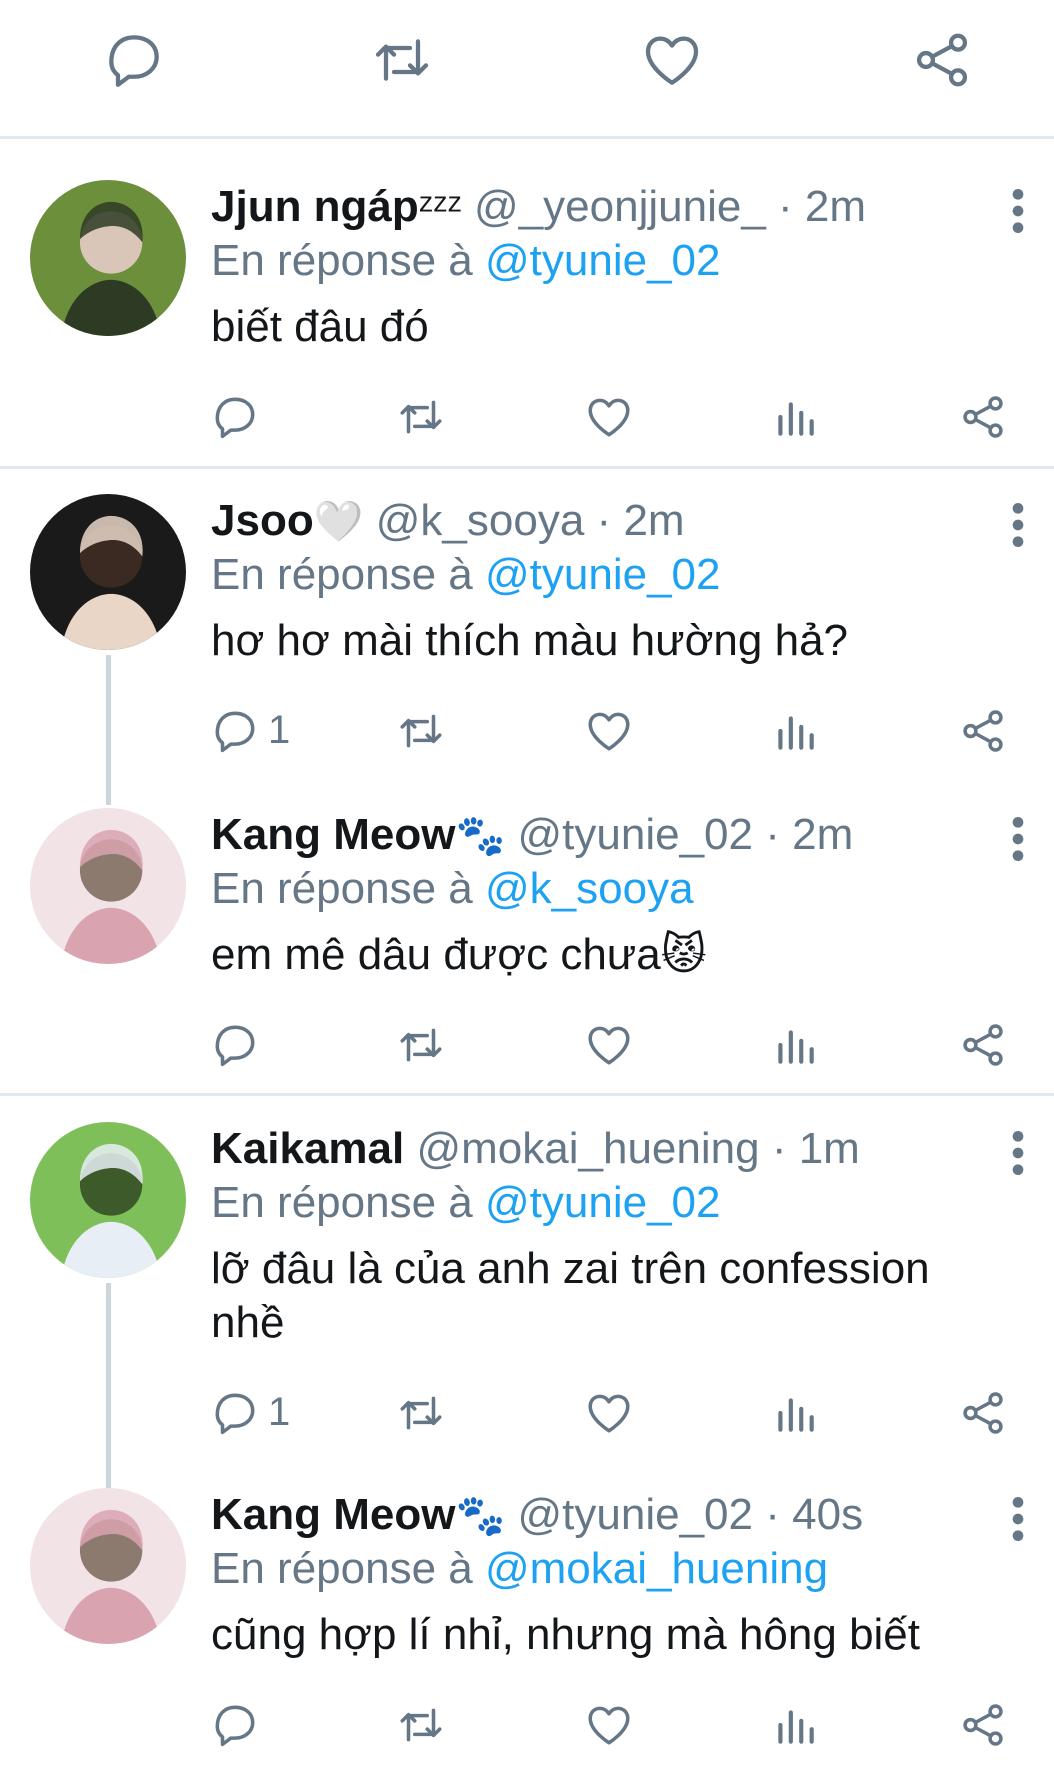 The image size is (1054, 1776). What do you see at coordinates (307, 1148) in the screenshot?
I see `display-name: Kaikamal` at bounding box center [307, 1148].